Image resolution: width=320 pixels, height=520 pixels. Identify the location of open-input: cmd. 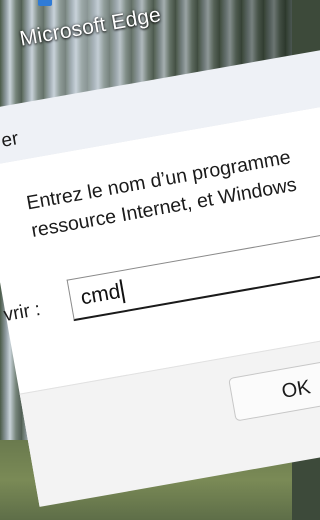
(193, 274).